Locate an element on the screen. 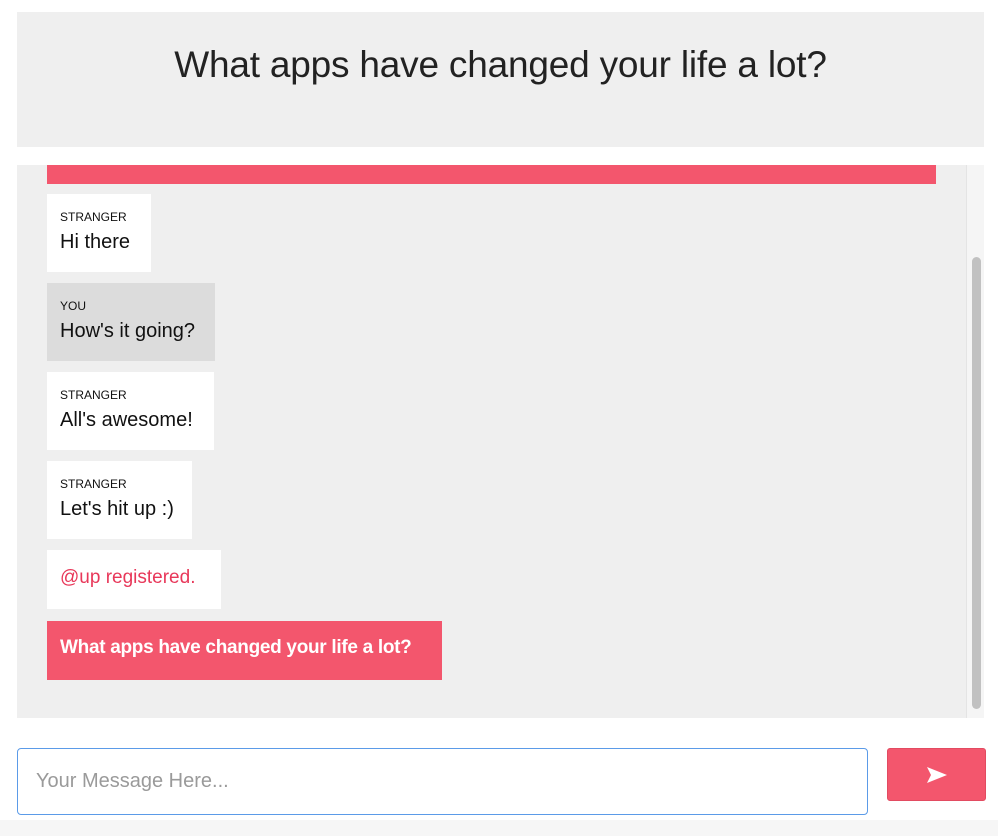 This screenshot has height=836, width=998. chat-scrollbar is located at coordinates (975, 441).